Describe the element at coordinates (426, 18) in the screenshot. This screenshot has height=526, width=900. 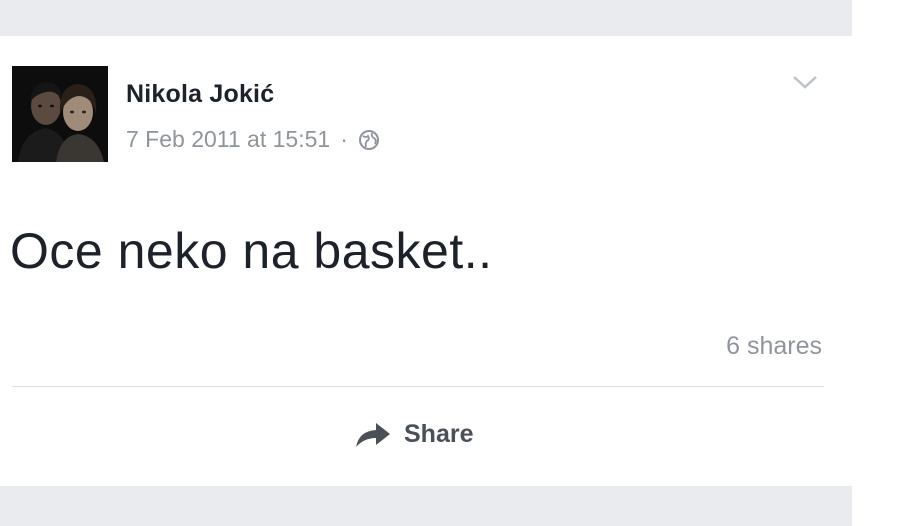
I see `feed-background-top` at that location.